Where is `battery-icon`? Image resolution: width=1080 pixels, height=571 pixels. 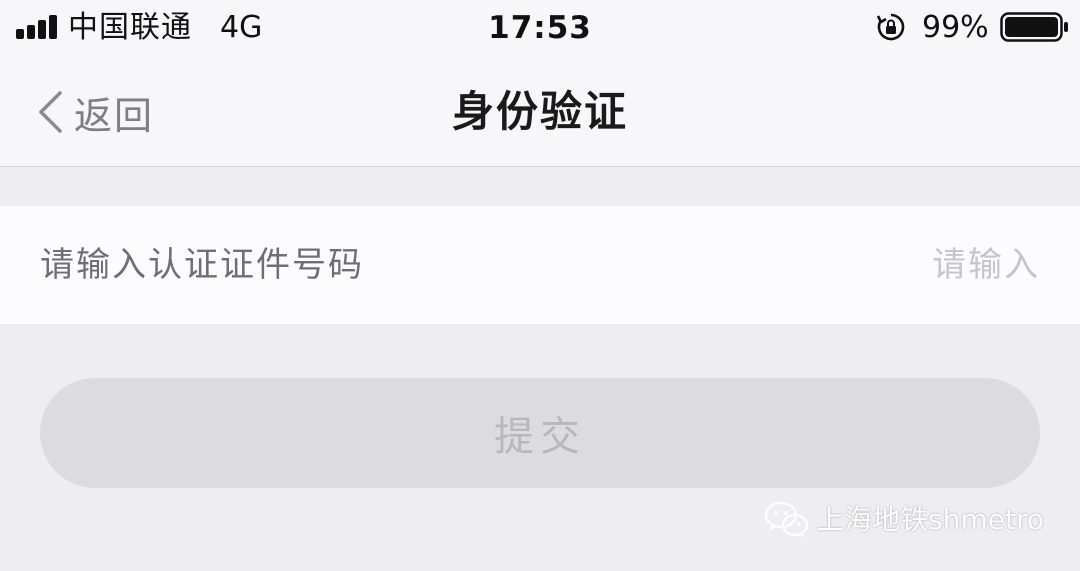
battery-icon is located at coordinates (1034, 27).